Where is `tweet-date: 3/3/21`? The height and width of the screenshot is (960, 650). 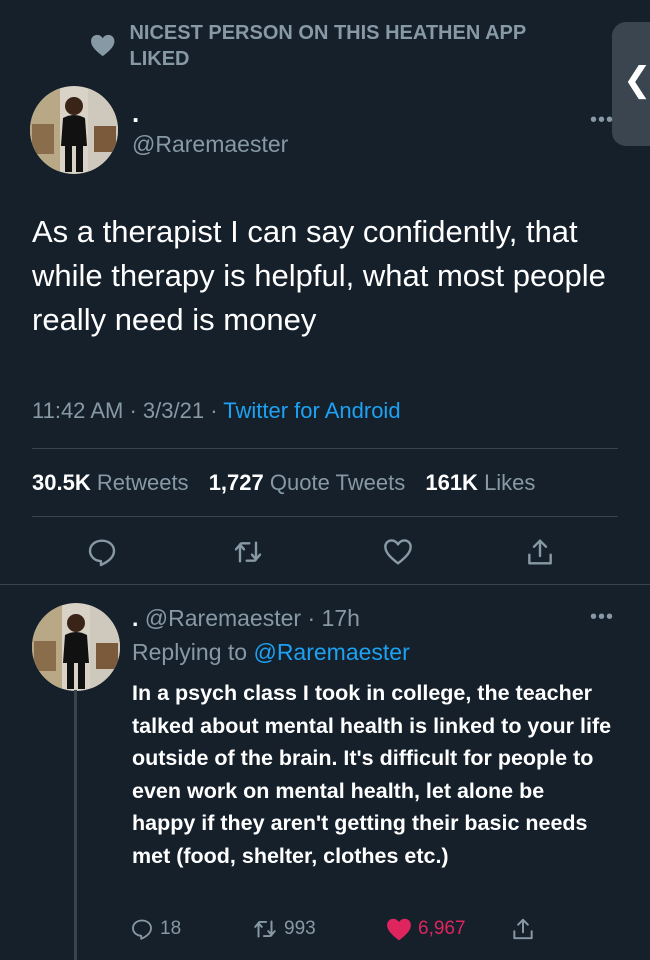
tweet-date: 3/3/21 is located at coordinates (173, 410).